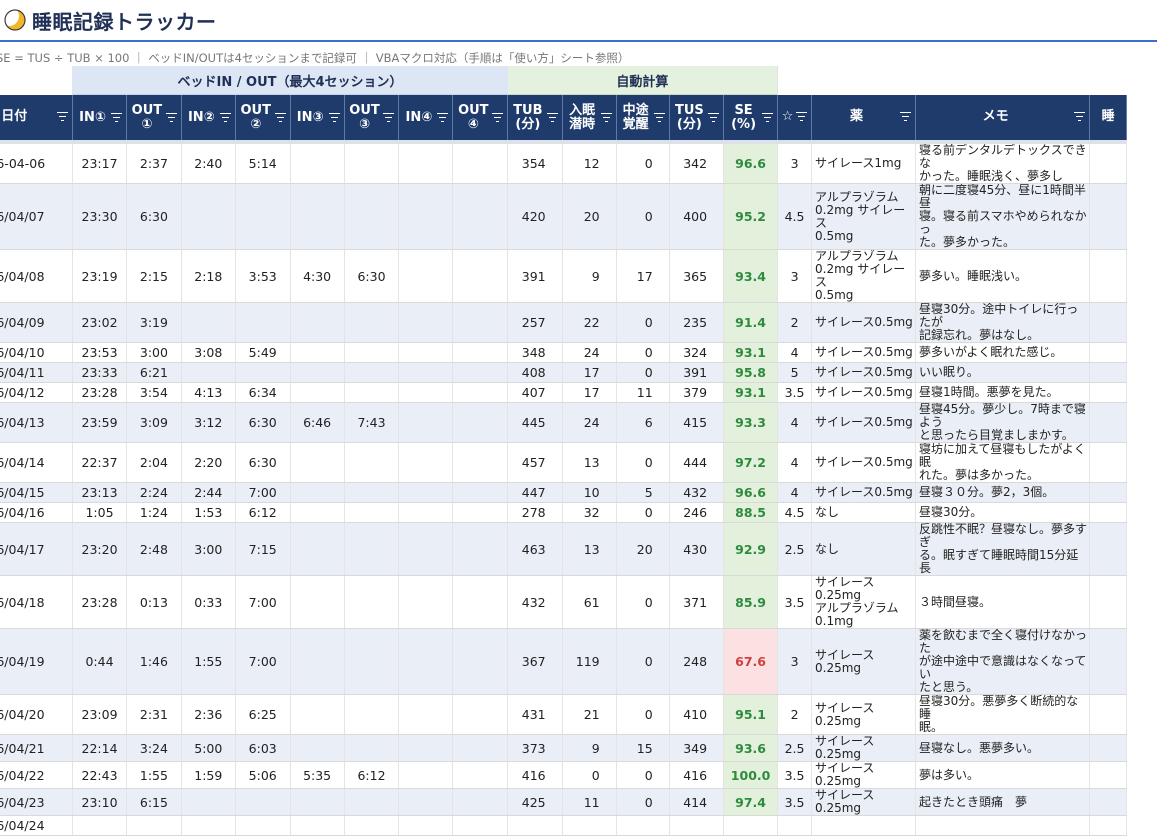 Image resolution: width=1157 pixels, height=836 pixels. I want to click on cell-date: 2026/04/21, so click(36, 748).